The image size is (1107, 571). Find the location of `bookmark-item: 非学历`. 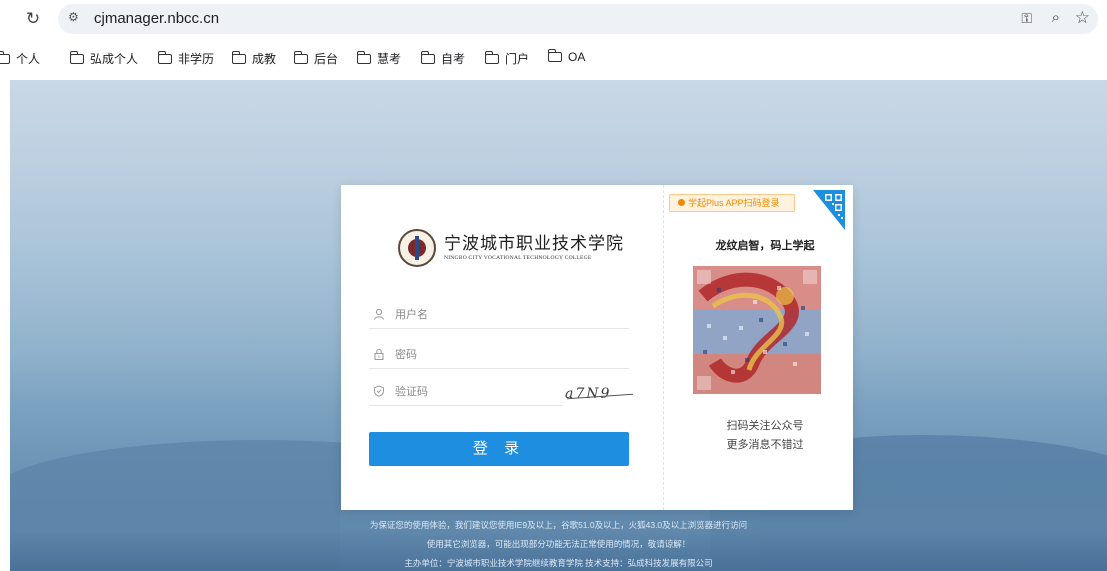

bookmark-item: 非学历 is located at coordinates (186, 59).